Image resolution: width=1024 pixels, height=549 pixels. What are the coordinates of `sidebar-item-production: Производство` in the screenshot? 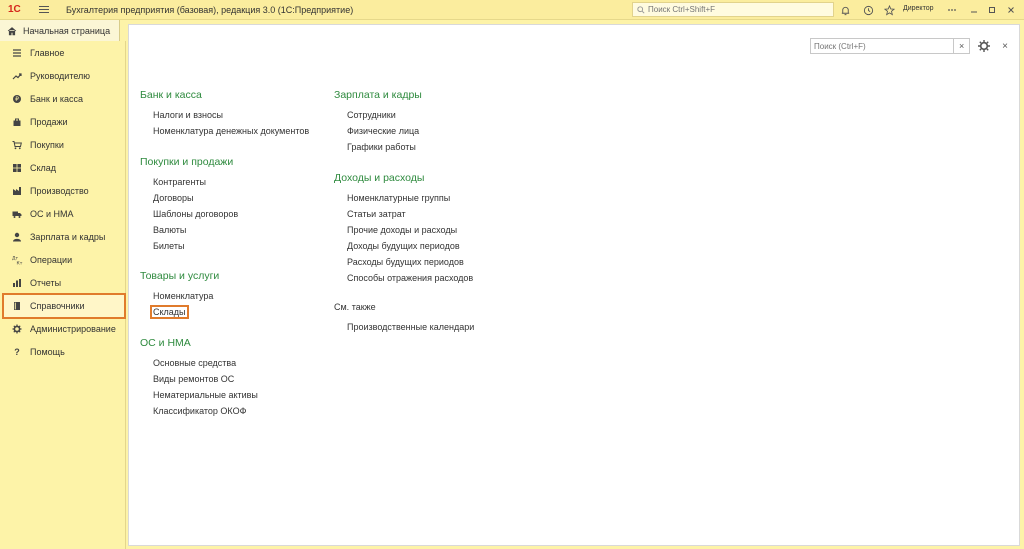 It's located at (64, 191).